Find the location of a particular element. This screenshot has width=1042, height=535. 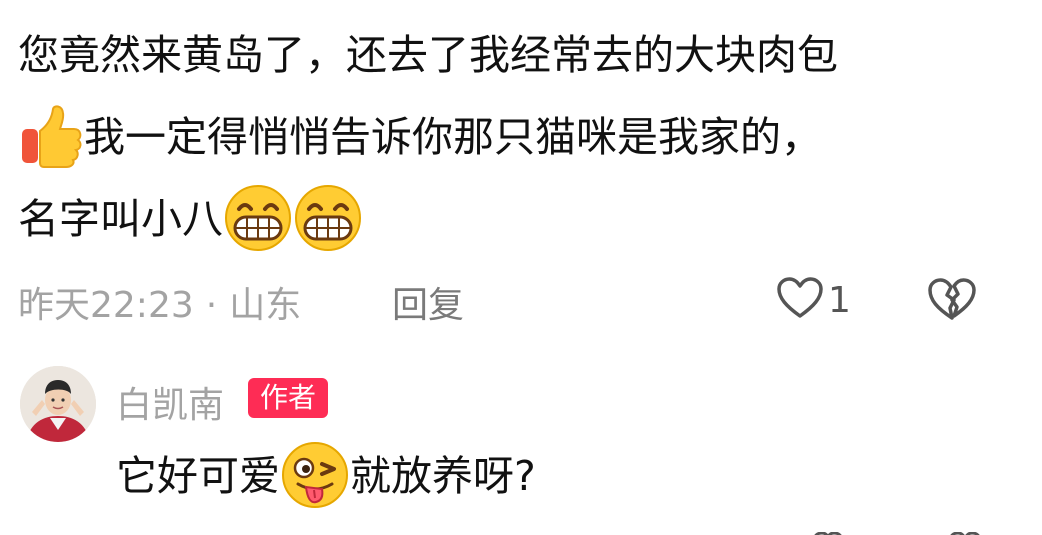

comment-line: 名字叫小八 is located at coordinates (518, 219).